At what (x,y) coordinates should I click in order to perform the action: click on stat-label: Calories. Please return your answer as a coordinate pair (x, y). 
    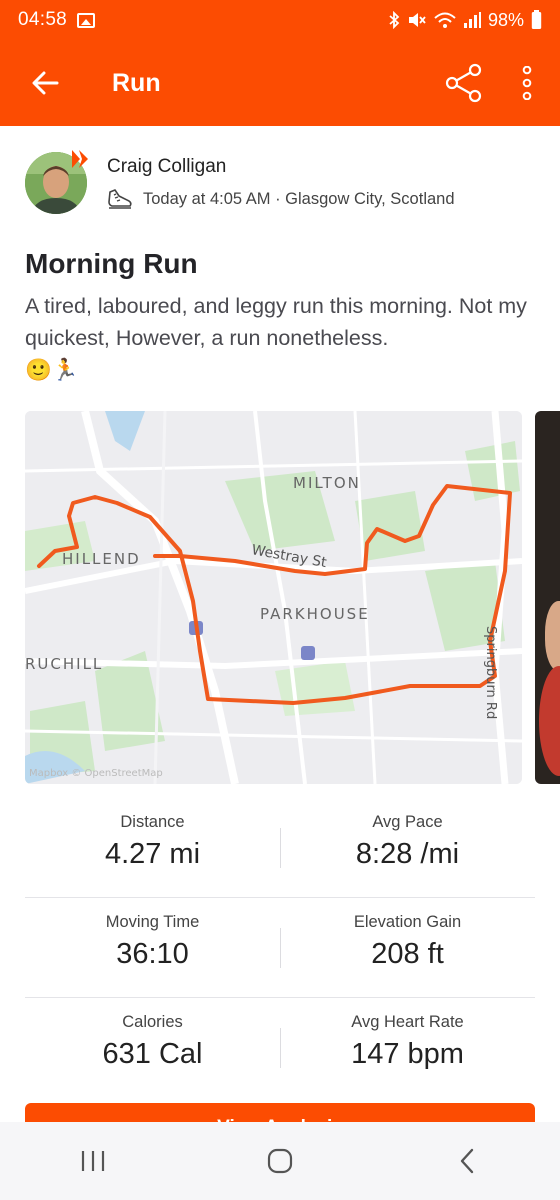
    Looking at the image, I should click on (152, 1022).